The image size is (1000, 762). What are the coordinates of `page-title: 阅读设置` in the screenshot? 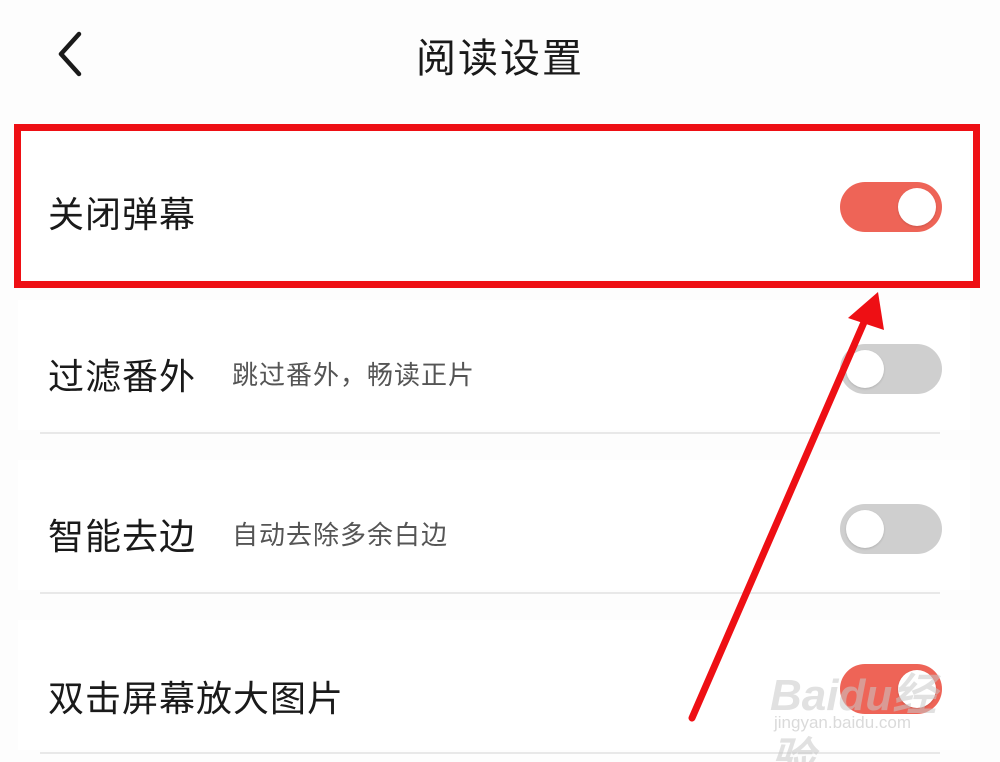 It's located at (500, 59).